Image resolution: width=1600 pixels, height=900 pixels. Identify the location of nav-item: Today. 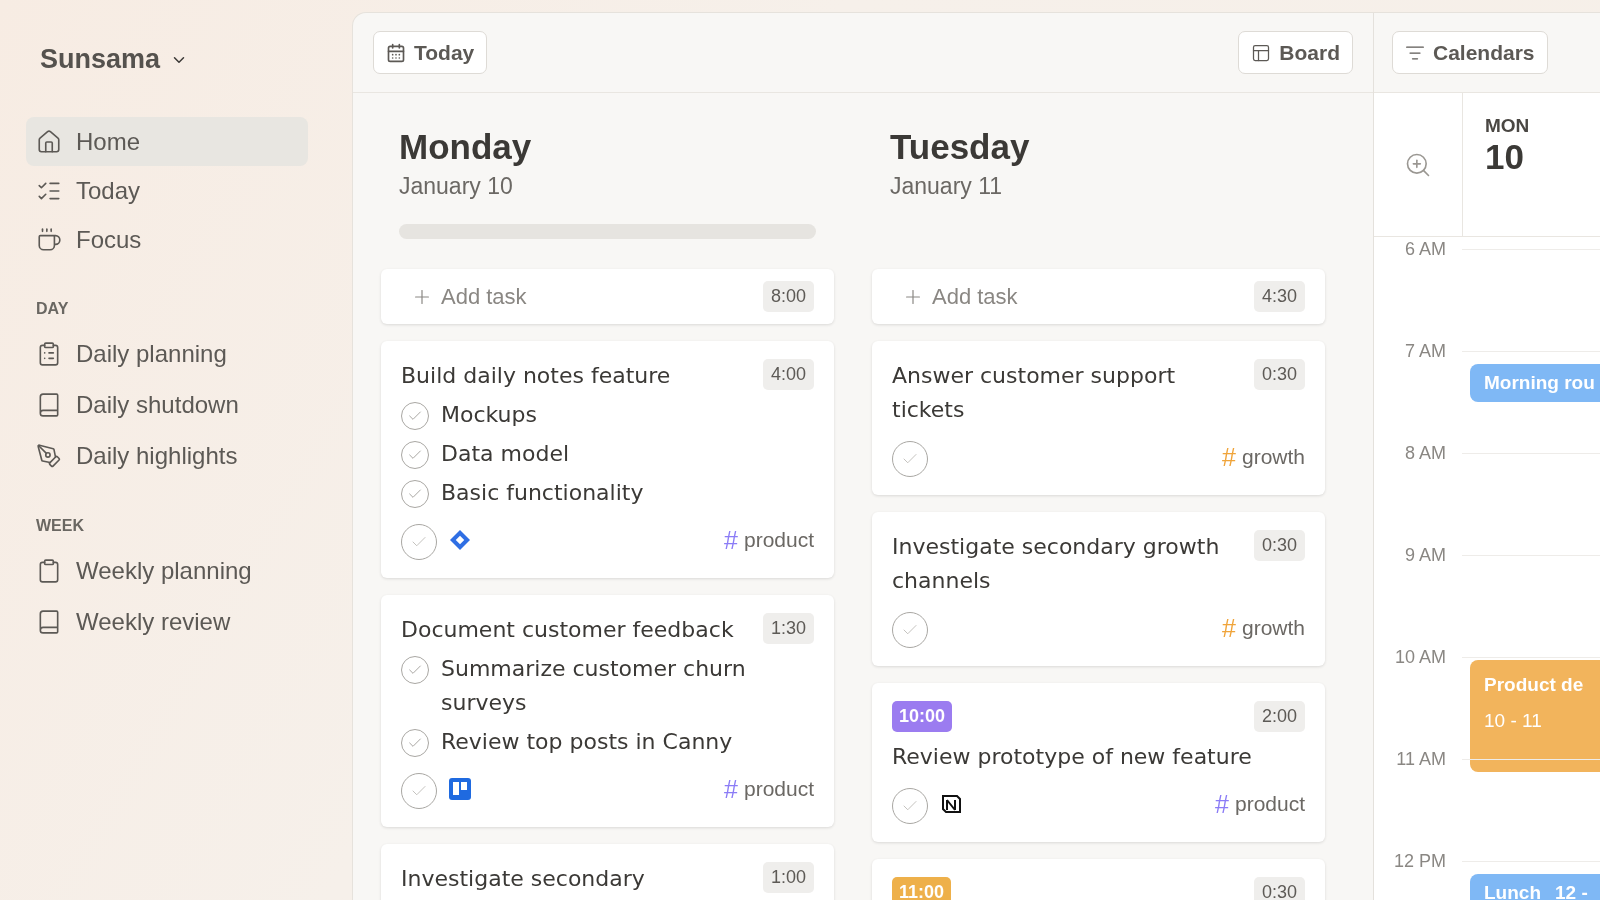
(167, 190).